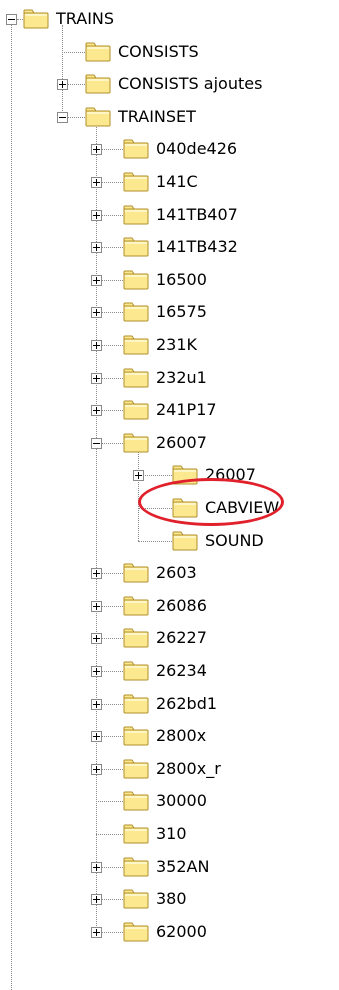  I want to click on tree-node-label: 241P17, so click(186, 410).